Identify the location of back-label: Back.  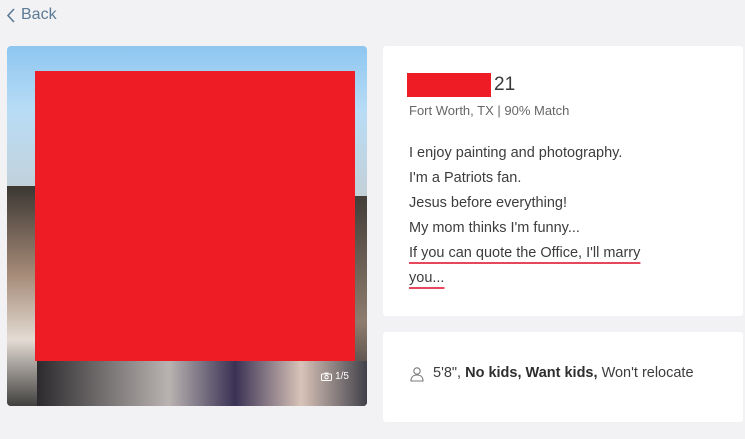
(39, 14).